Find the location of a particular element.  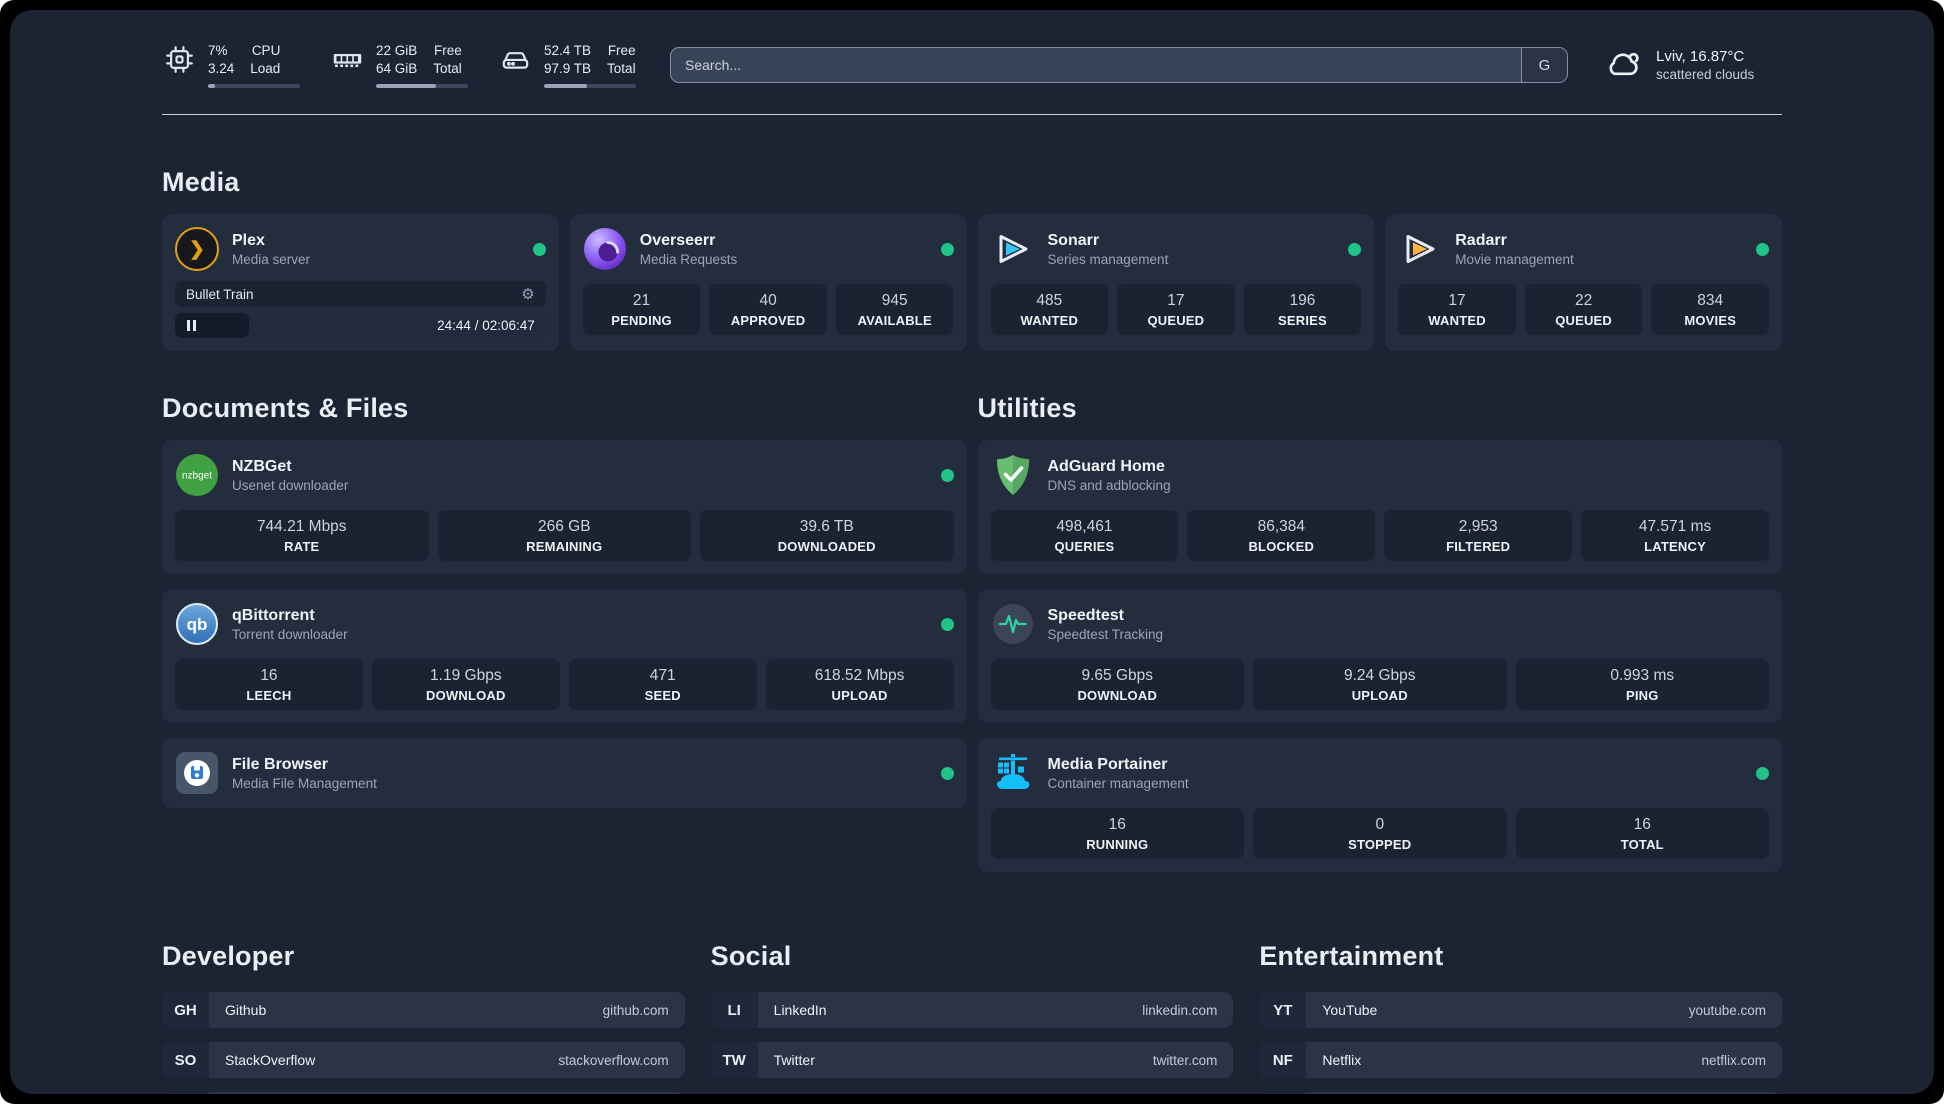

playback-progress-bar: 24:44 / 02:06:47 is located at coordinates (360, 325).